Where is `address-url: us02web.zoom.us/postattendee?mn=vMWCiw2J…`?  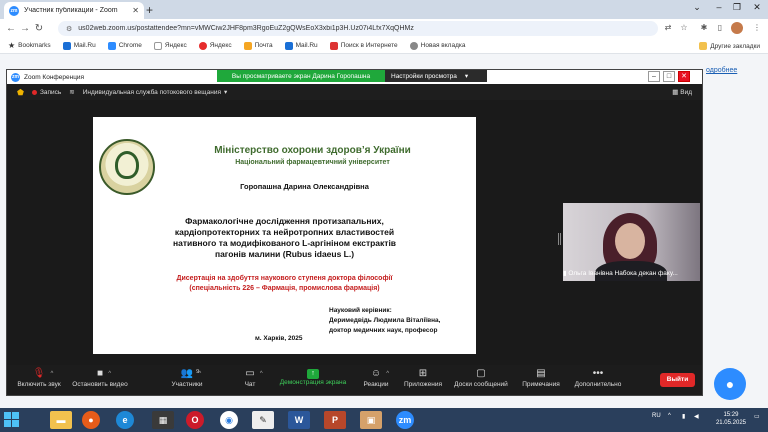 address-url: us02web.zoom.us/postattendee?mn=vMWCiw2J… is located at coordinates (246, 28).